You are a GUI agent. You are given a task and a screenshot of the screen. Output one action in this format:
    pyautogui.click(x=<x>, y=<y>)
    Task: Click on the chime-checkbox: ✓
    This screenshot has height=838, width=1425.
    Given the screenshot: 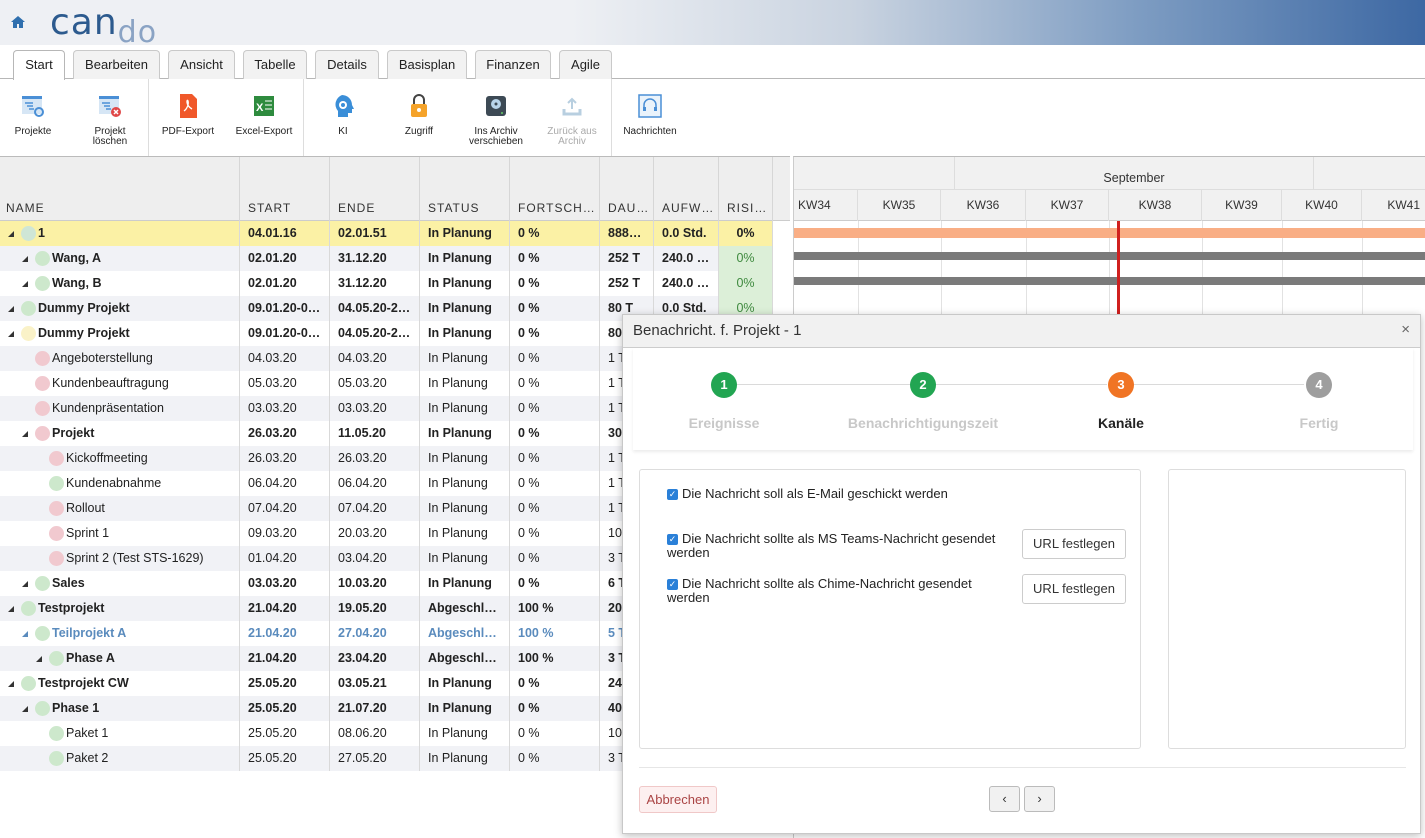 What is the action you would take?
    pyautogui.click(x=672, y=584)
    